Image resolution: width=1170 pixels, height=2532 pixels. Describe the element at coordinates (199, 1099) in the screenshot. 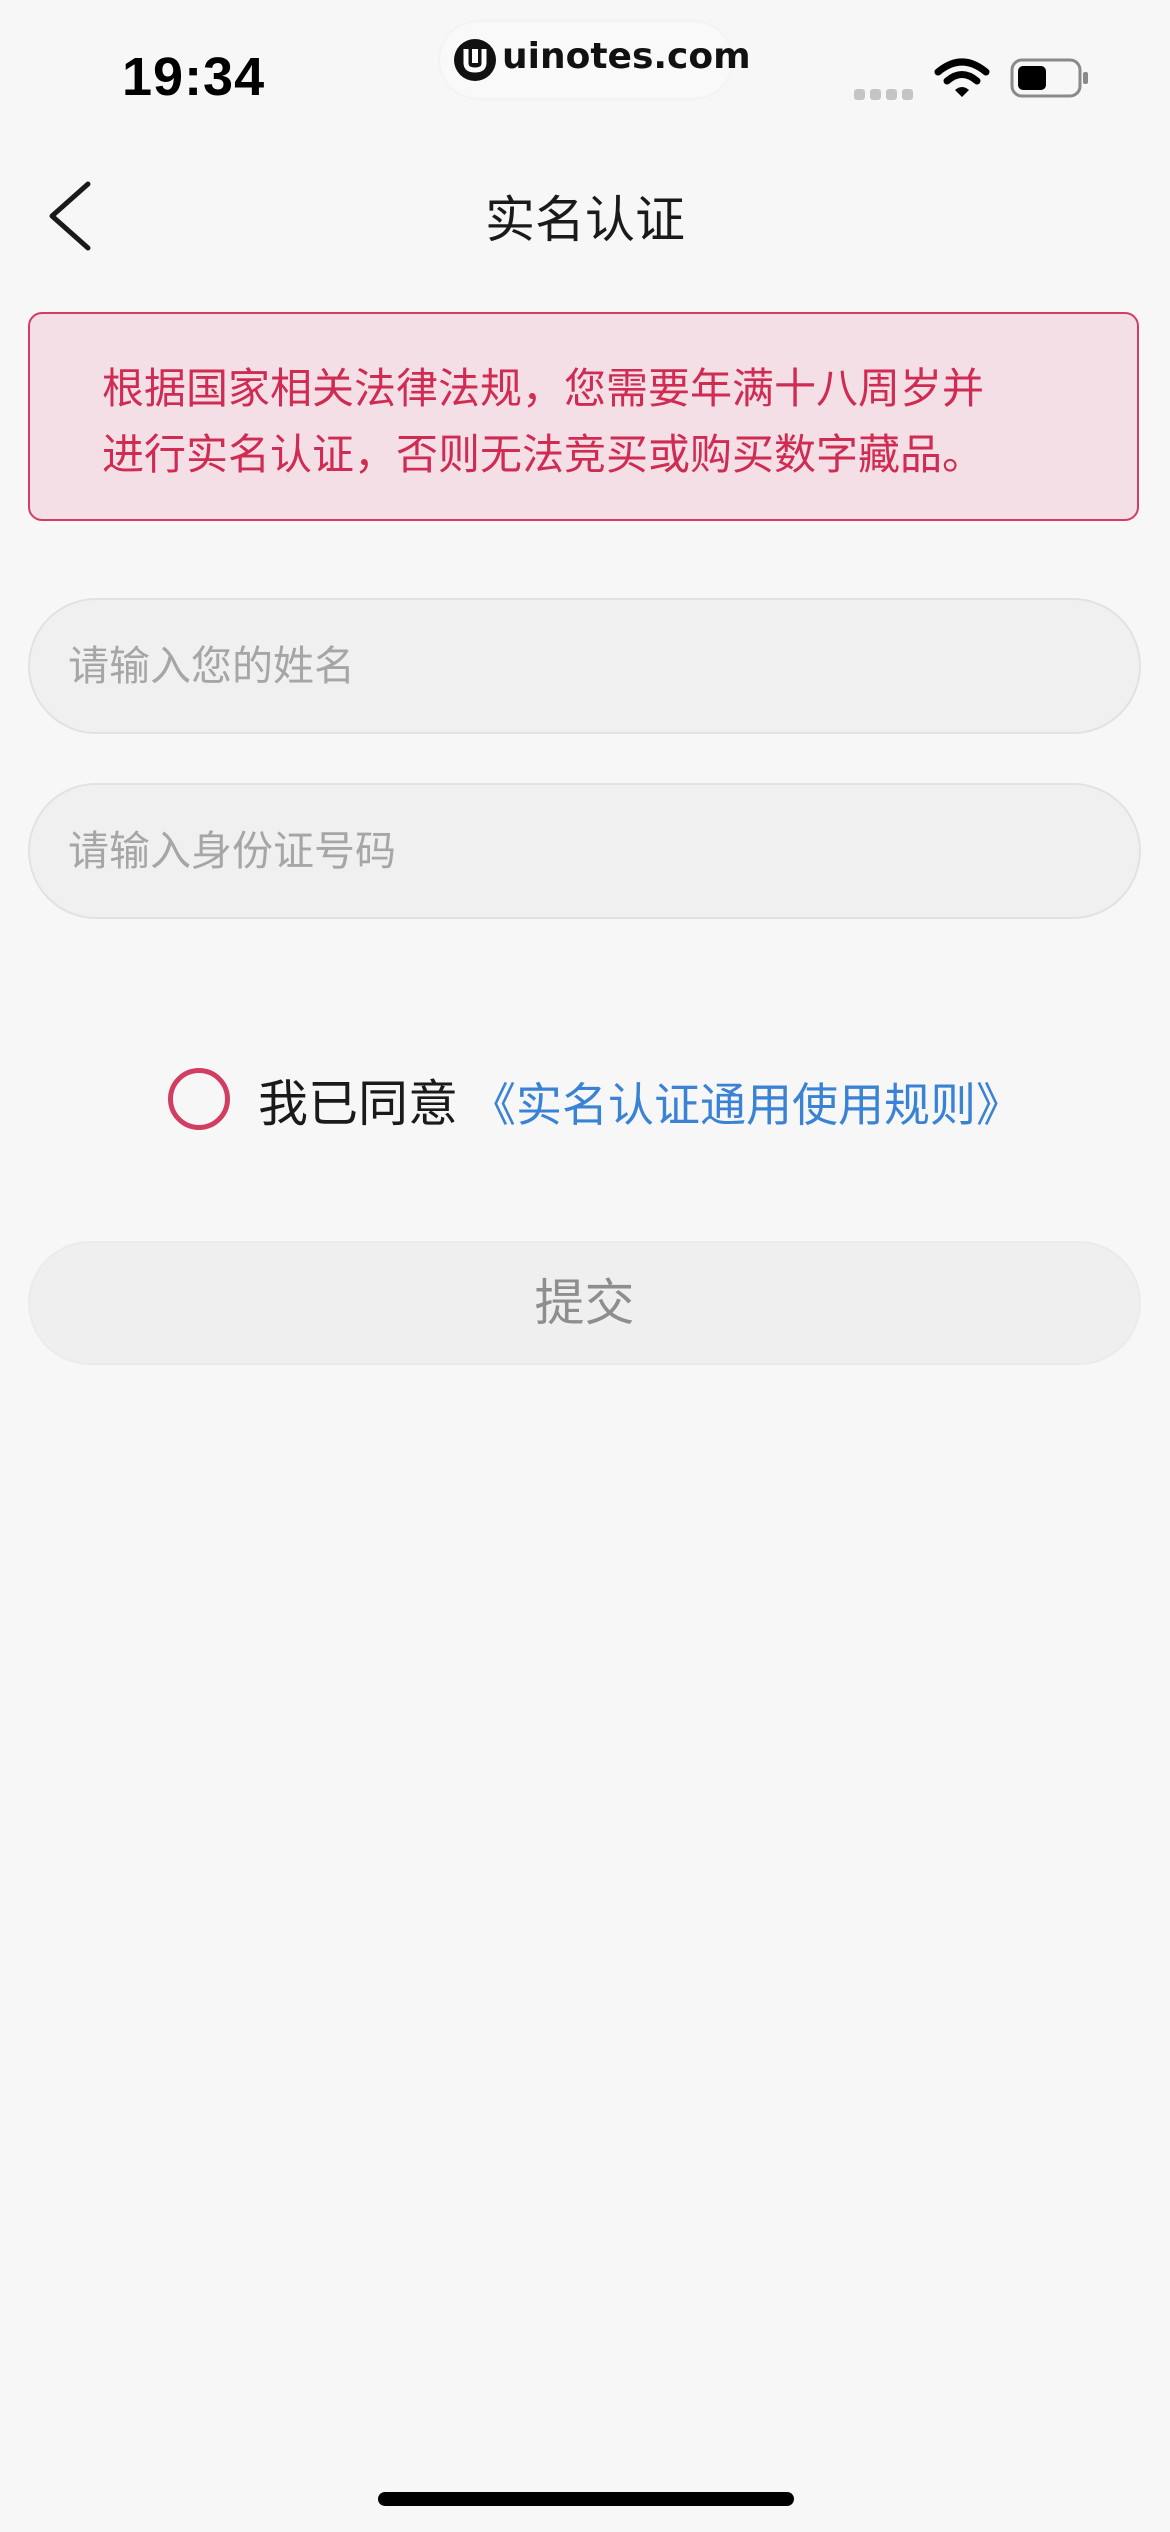

I see `agreement-checkbox` at that location.